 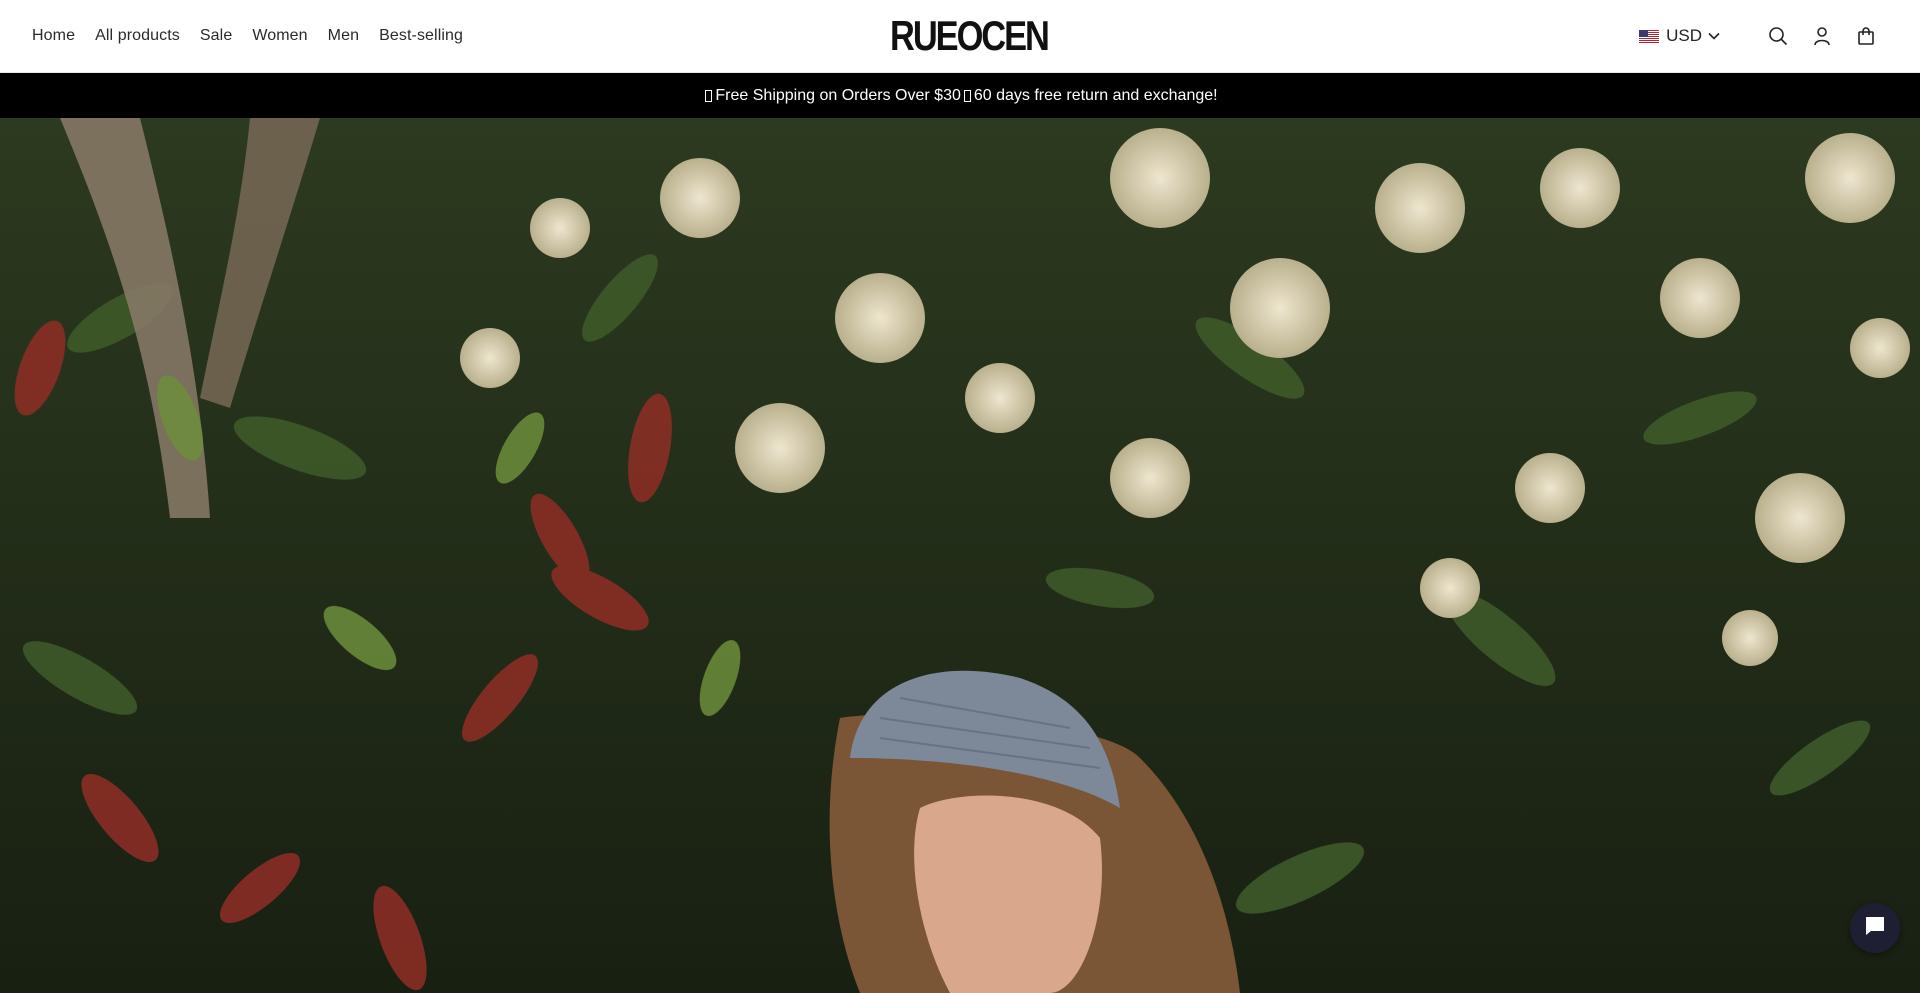 I want to click on nav-sale: Sale, so click(x=216, y=36).